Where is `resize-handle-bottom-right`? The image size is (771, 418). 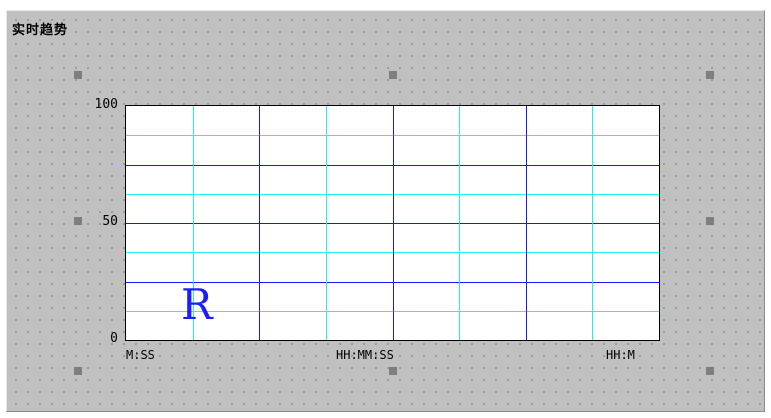 resize-handle-bottom-right is located at coordinates (710, 371).